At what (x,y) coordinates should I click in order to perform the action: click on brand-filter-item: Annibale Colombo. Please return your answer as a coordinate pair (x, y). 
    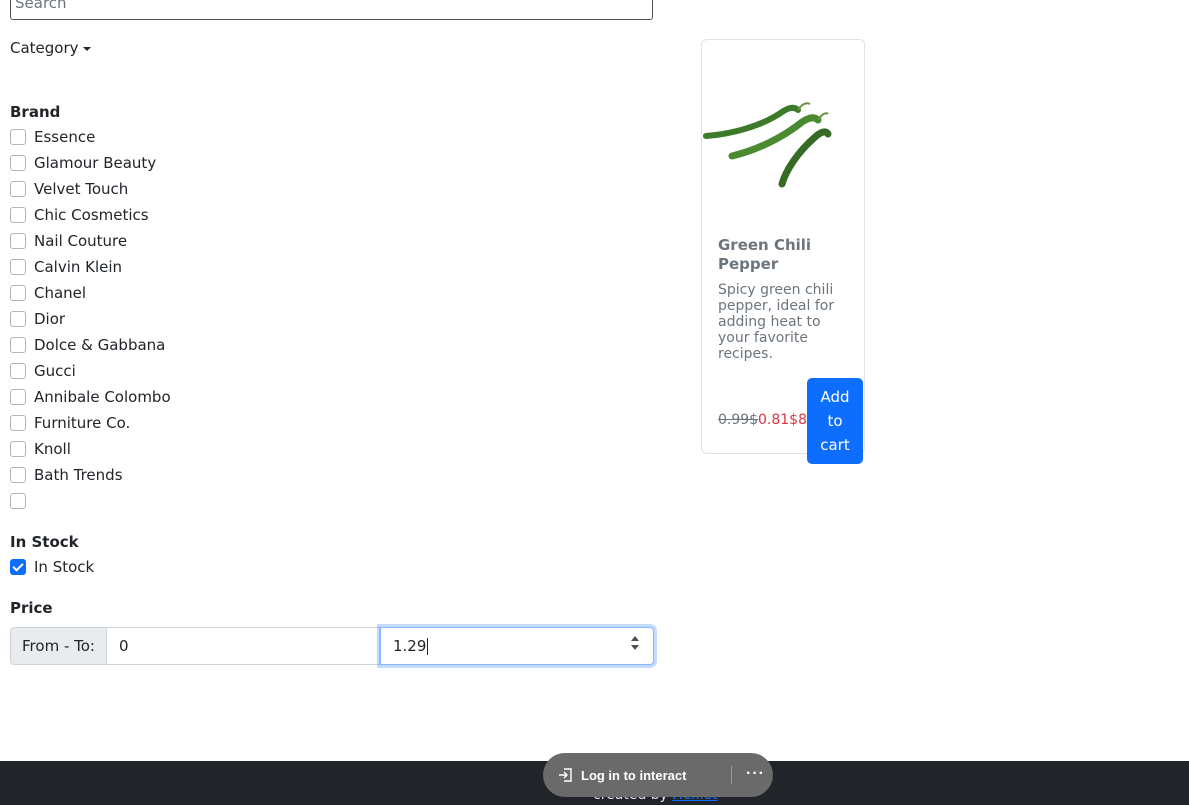
    Looking at the image, I should click on (90, 397).